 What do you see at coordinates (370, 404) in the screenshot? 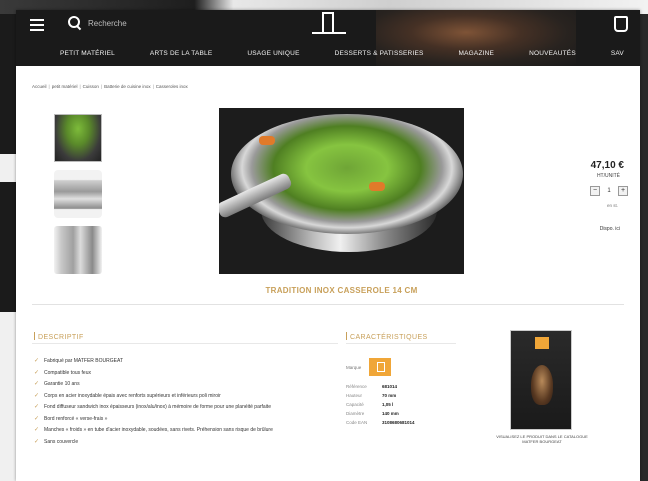
I see `spec-row: Capacité 1,05 l` at bounding box center [370, 404].